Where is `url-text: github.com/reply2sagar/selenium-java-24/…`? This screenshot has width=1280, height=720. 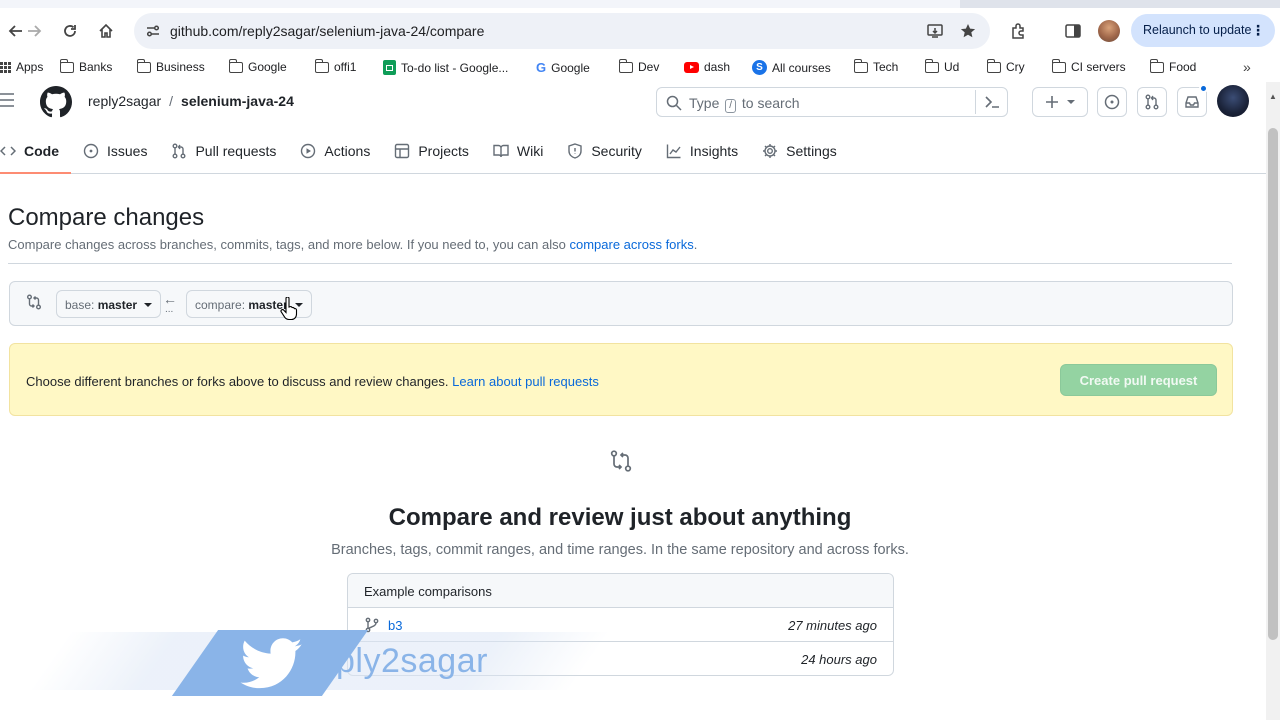
url-text: github.com/reply2sagar/selenium-java-24/… is located at coordinates (327, 31).